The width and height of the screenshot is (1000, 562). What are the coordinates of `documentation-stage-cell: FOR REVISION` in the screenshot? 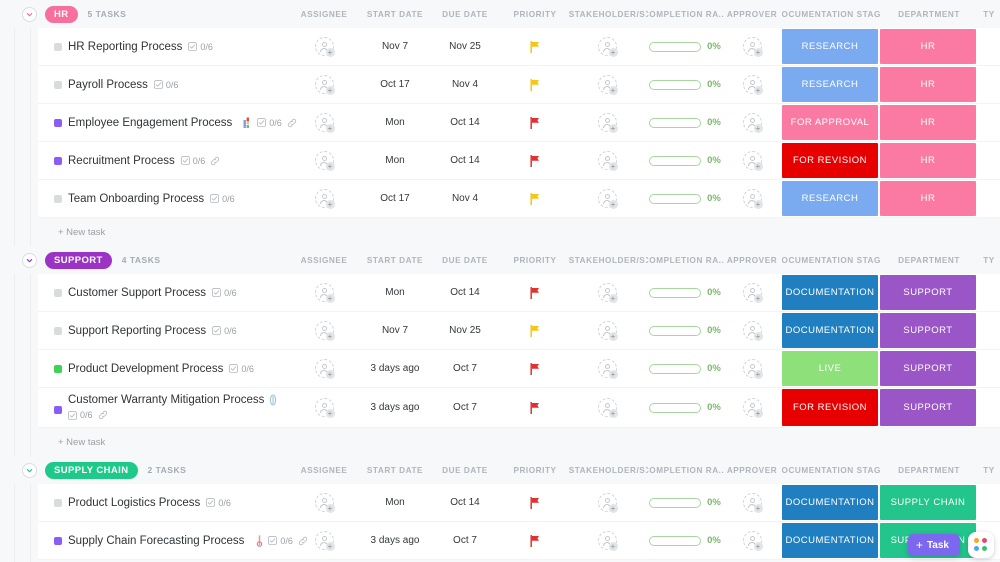 It's located at (830, 160).